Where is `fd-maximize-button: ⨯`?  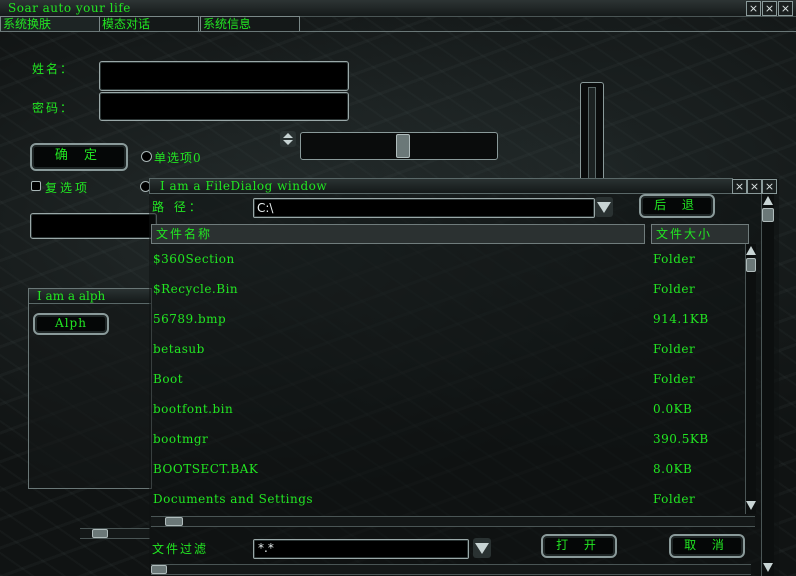
fd-maximize-button: ⨯ is located at coordinates (754, 186).